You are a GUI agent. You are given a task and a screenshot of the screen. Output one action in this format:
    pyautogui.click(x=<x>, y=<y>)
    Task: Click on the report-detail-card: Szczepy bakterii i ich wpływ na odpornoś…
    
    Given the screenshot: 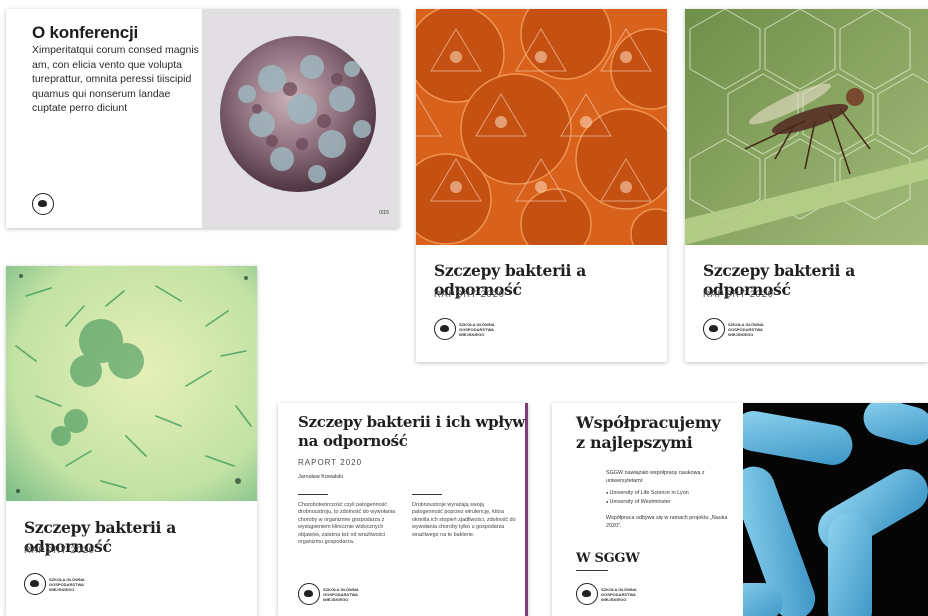 What is the action you would take?
    pyautogui.click(x=403, y=509)
    